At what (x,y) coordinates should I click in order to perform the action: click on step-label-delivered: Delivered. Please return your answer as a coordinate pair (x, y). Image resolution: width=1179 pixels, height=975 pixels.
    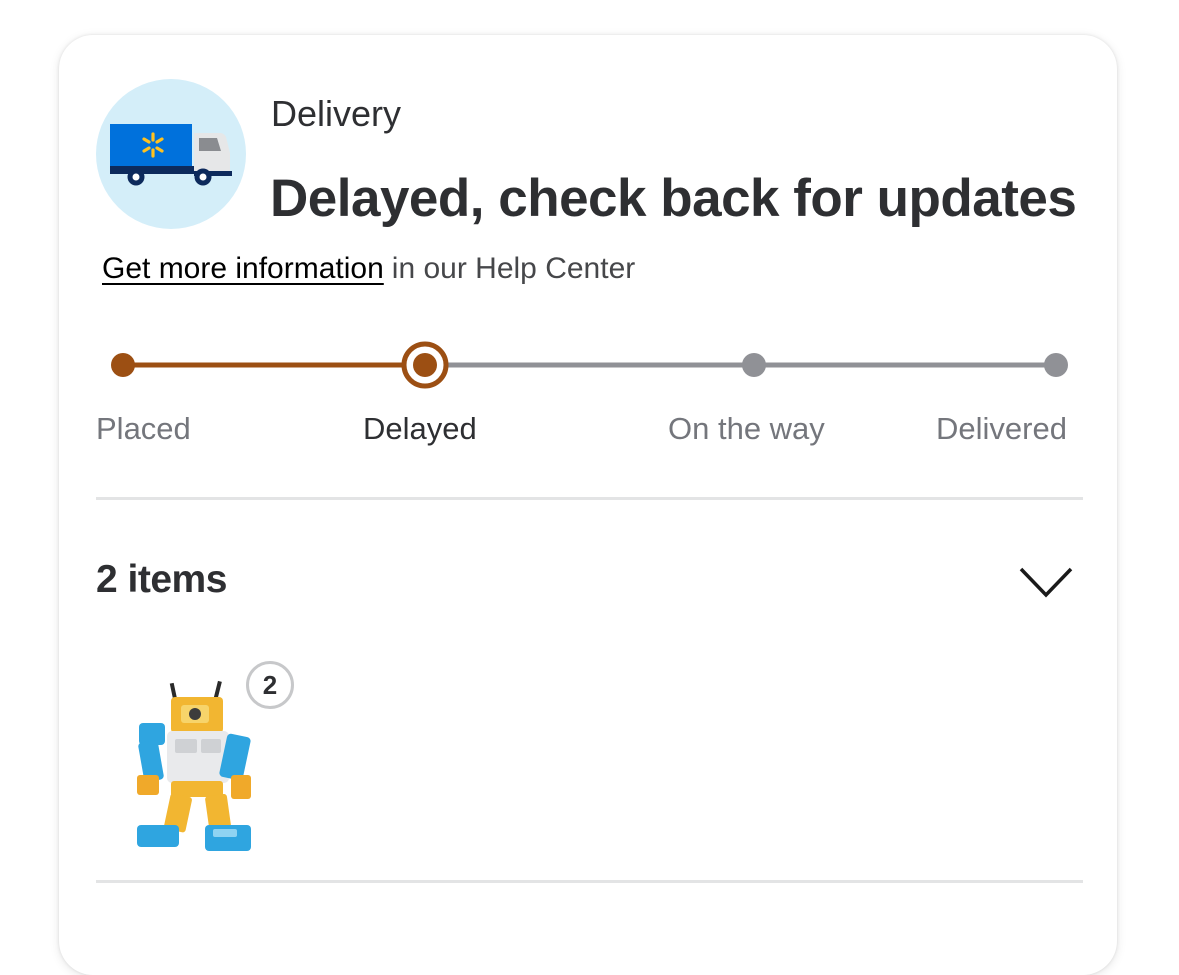
    Looking at the image, I should click on (1001, 428).